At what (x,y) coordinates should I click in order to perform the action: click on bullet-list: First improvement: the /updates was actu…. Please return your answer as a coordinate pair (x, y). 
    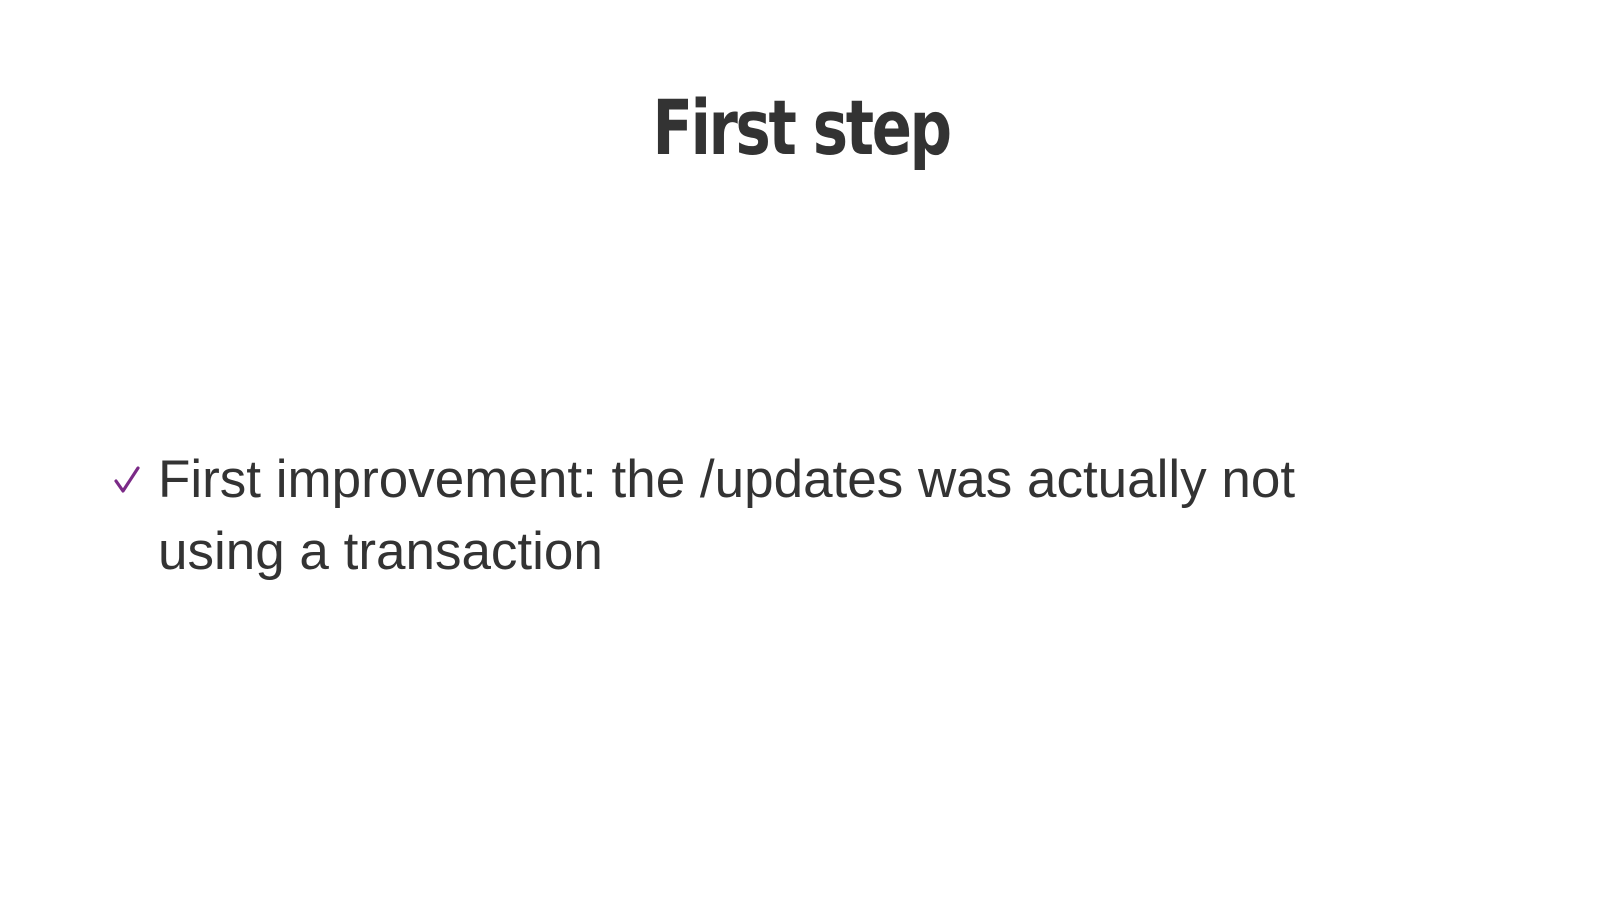
    Looking at the image, I should click on (762, 516).